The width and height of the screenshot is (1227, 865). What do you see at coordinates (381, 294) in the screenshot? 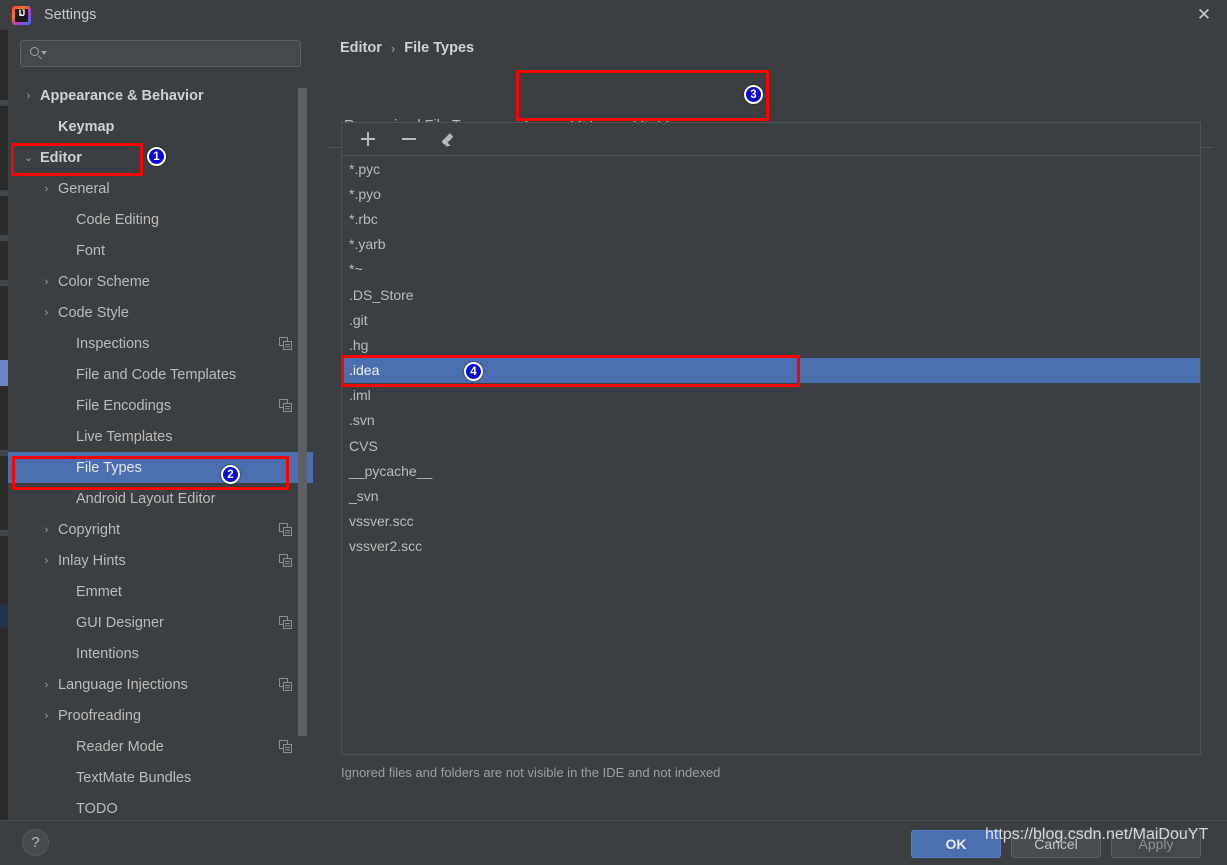
I see `list-item-value: .DS_Store` at bounding box center [381, 294].